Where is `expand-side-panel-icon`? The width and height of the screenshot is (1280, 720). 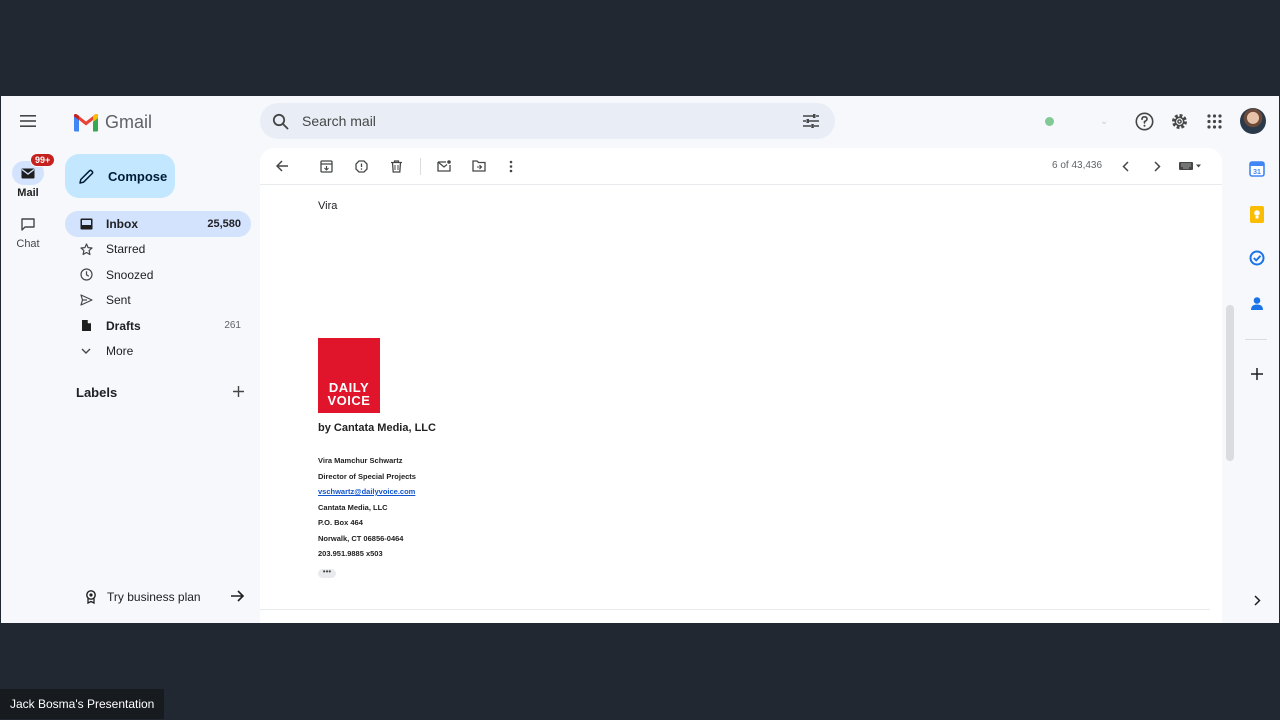 expand-side-panel-icon is located at coordinates (1257, 600).